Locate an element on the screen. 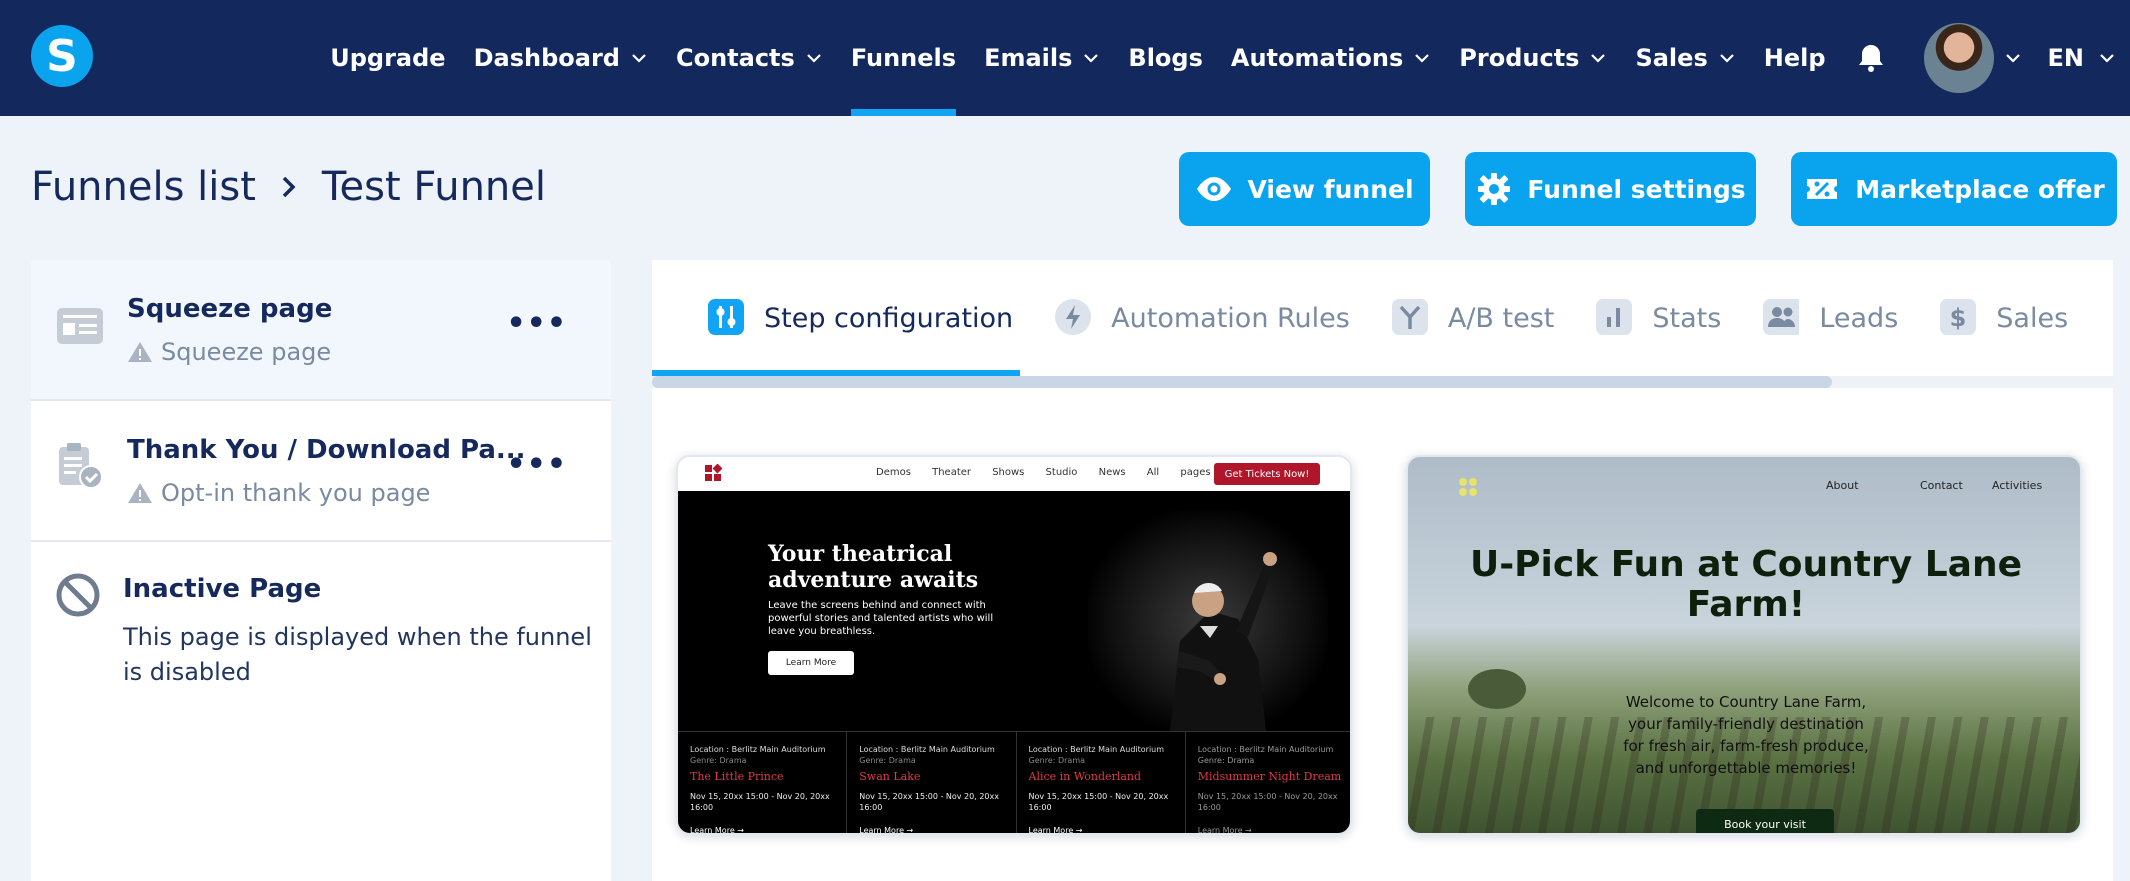 The height and width of the screenshot is (881, 2130). nav-funnels: Funnels is located at coordinates (903, 58).